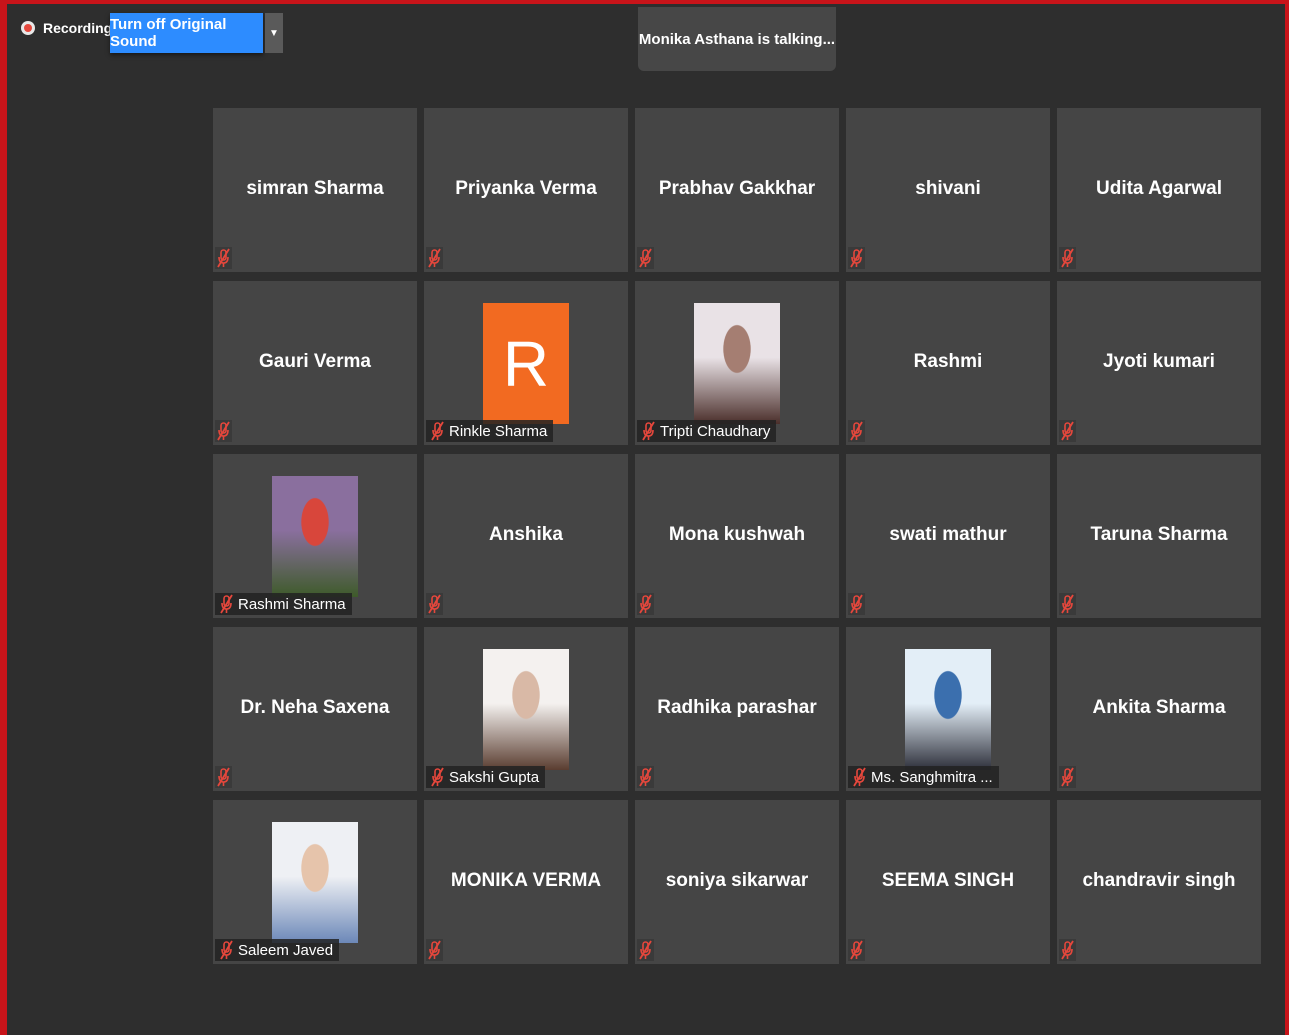 The height and width of the screenshot is (1035, 1289). I want to click on participant-name: Ankita Sharma, so click(1159, 707).